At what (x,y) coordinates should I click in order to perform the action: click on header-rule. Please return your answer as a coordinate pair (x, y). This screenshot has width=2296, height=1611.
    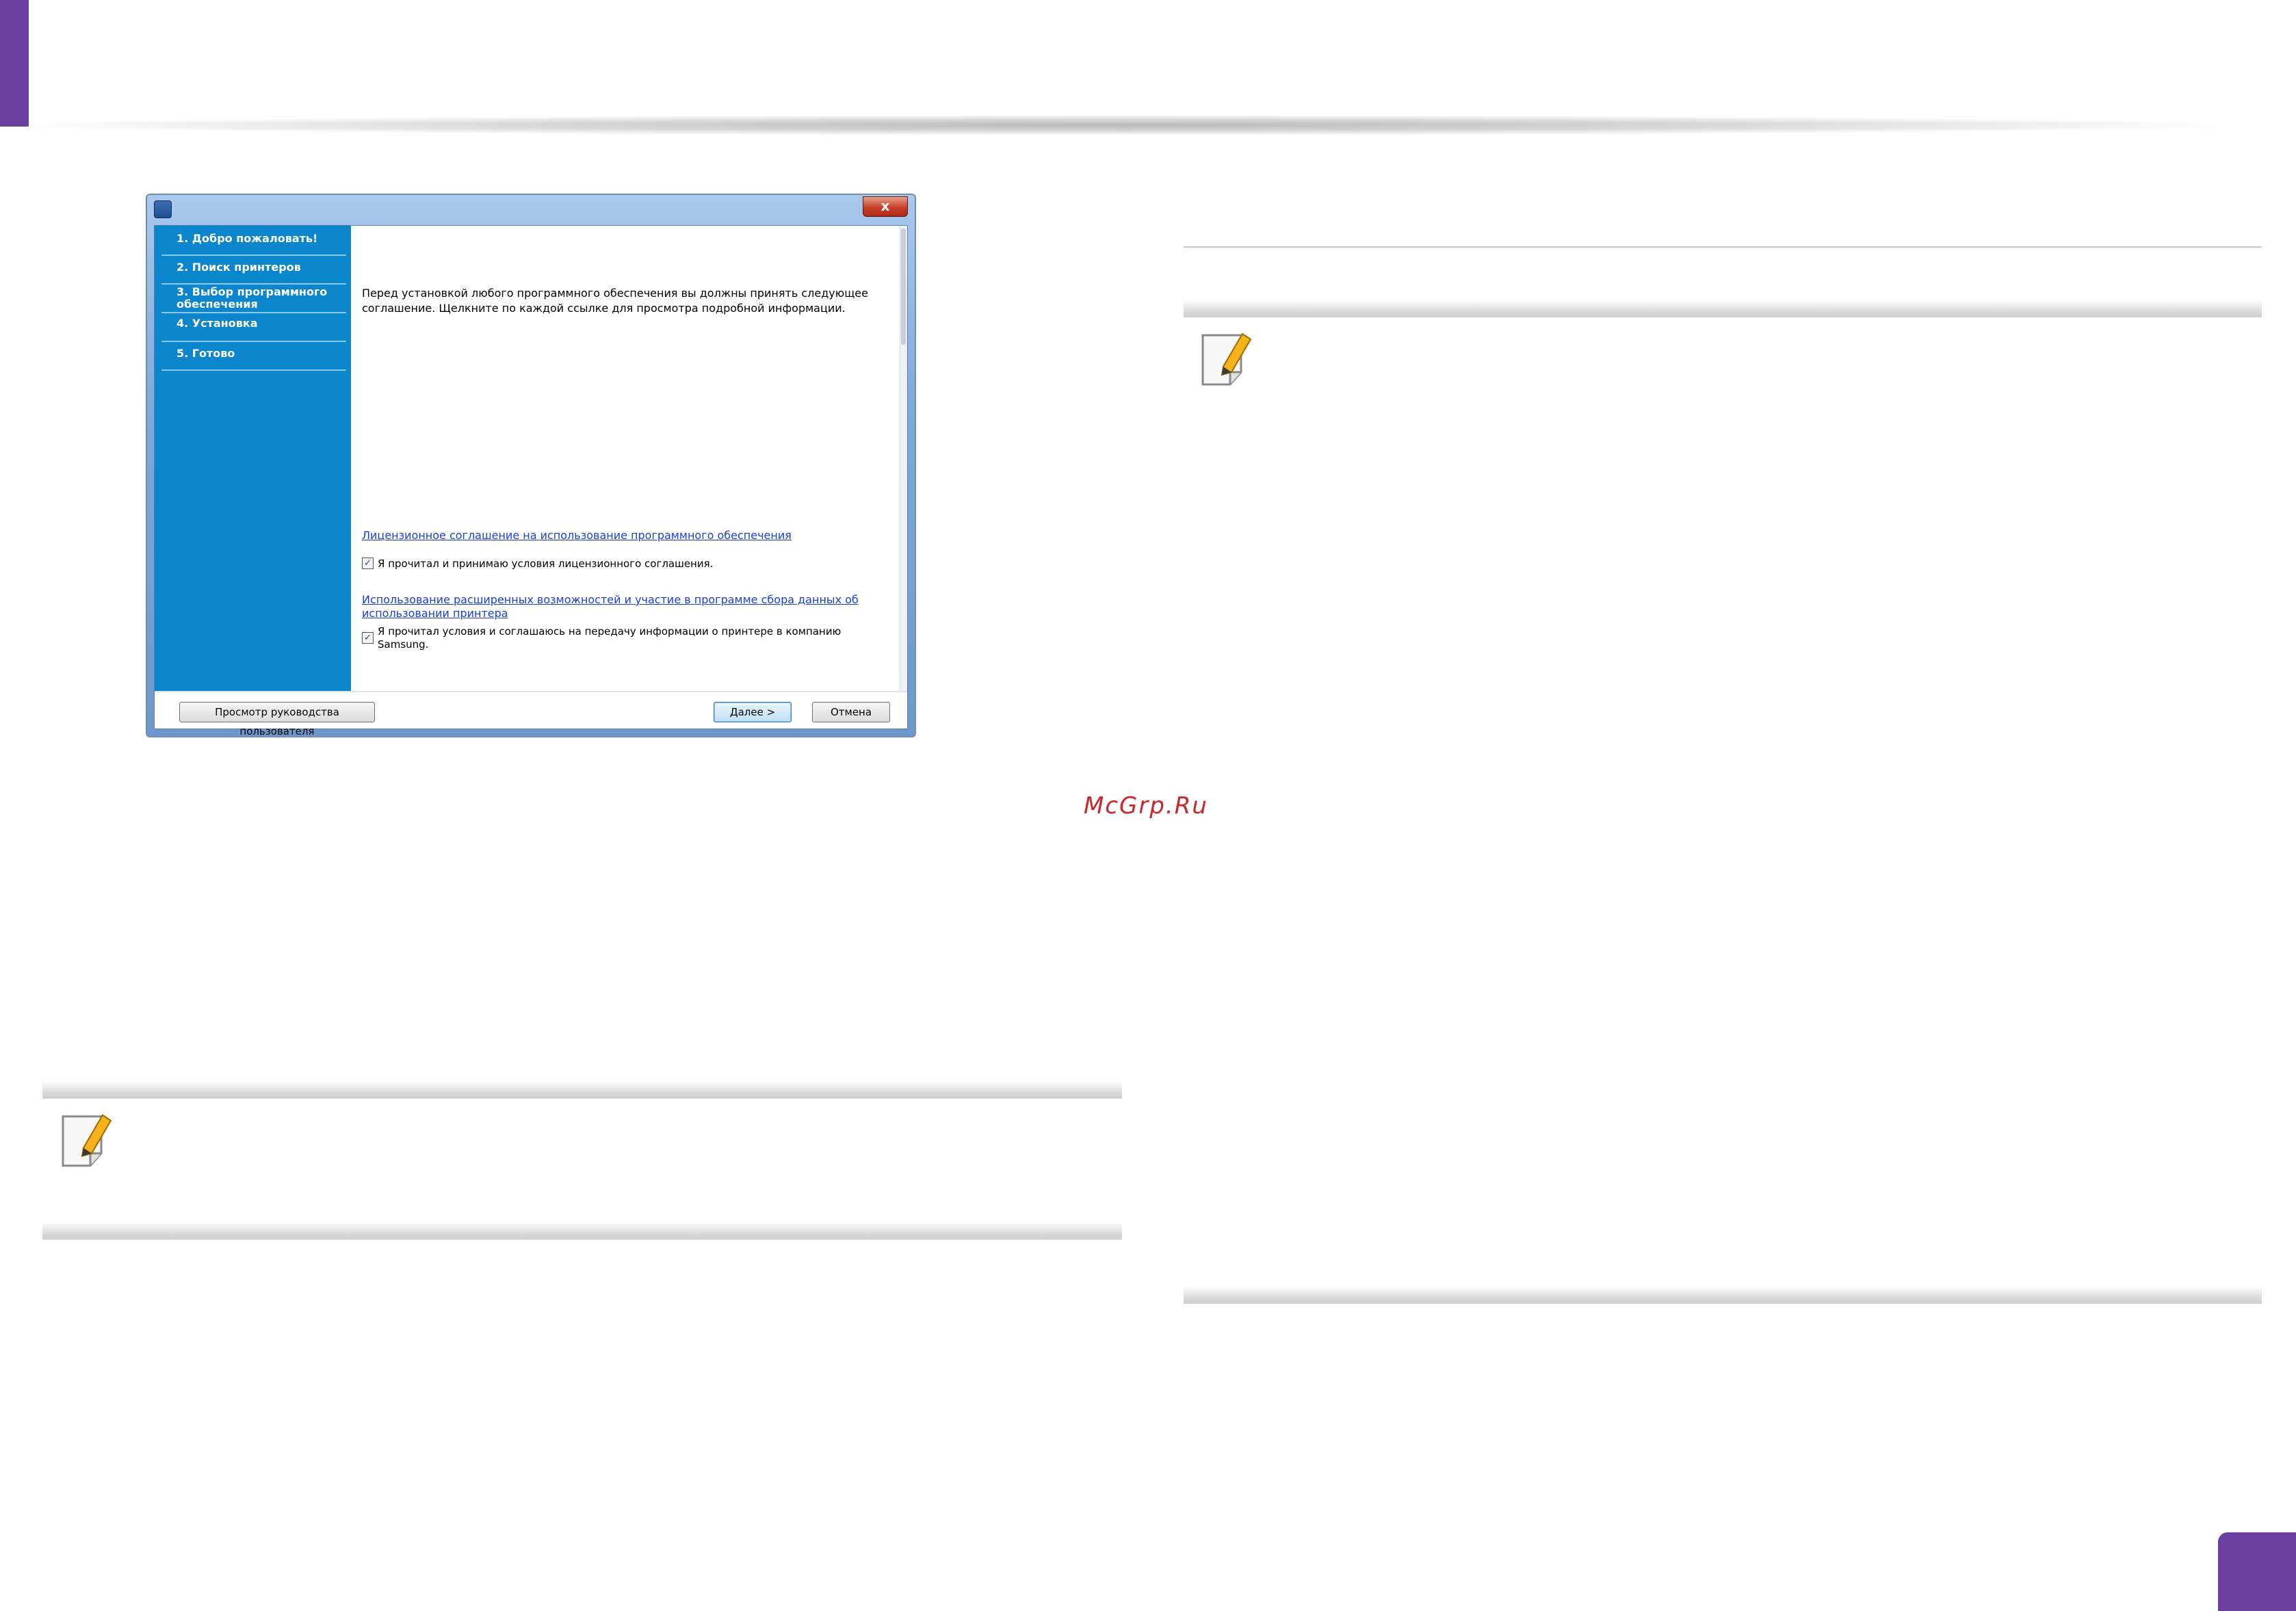
    Looking at the image, I should click on (1122, 125).